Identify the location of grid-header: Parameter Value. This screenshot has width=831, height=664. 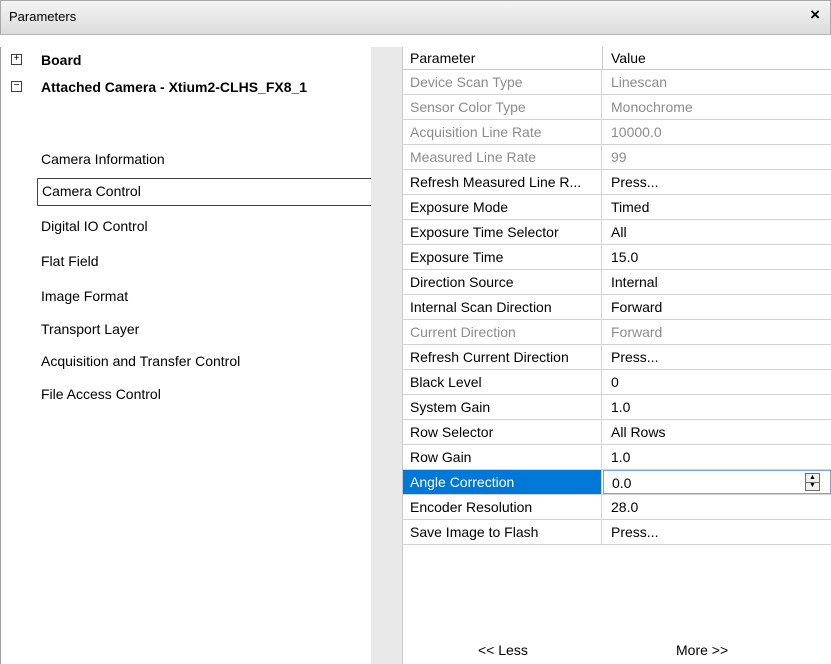
(617, 58).